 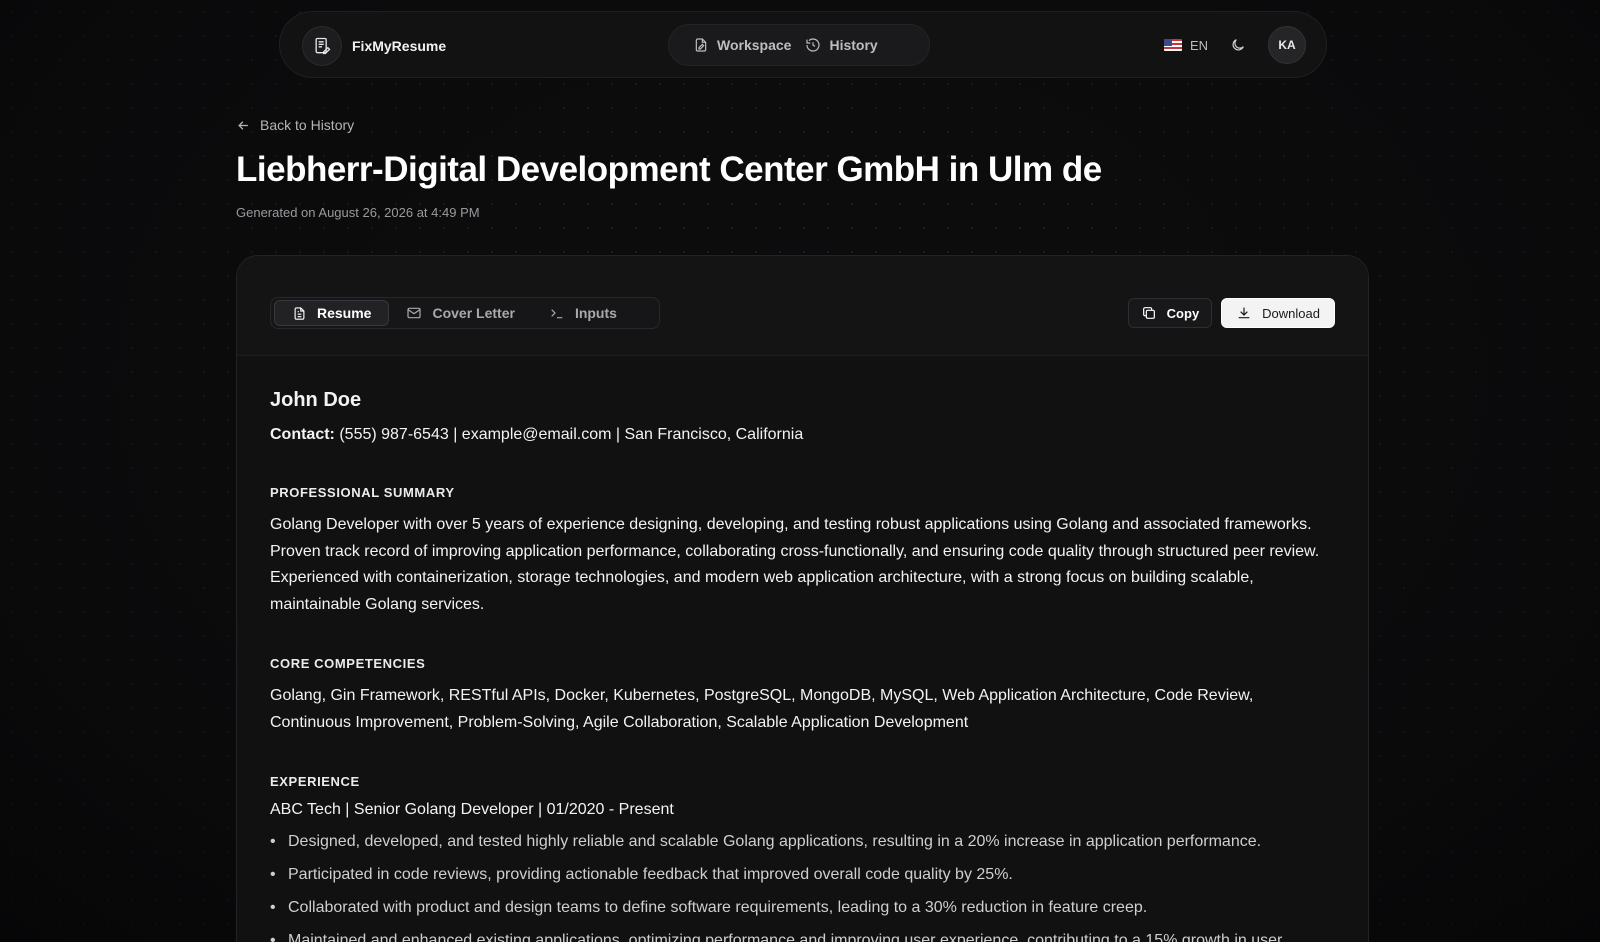 I want to click on user-avatar: KA, so click(x=1287, y=45).